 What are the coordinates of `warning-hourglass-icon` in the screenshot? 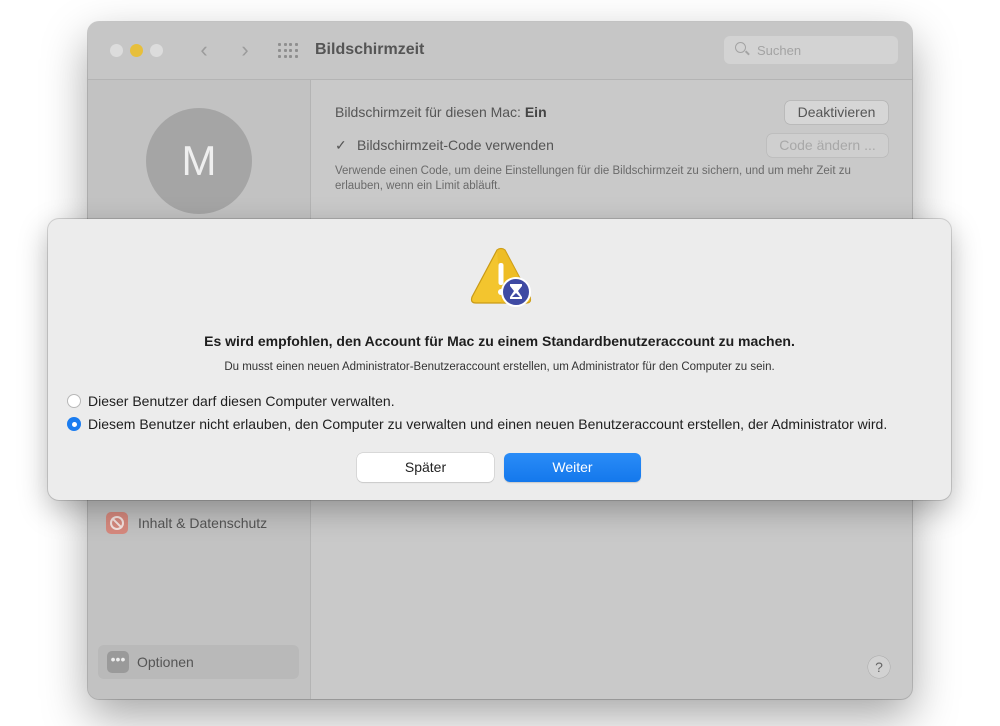 It's located at (501, 277).